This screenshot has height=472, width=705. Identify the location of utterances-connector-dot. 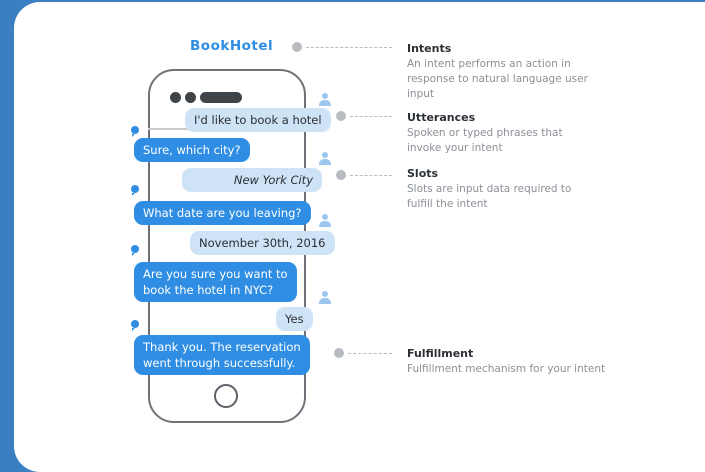
(341, 116).